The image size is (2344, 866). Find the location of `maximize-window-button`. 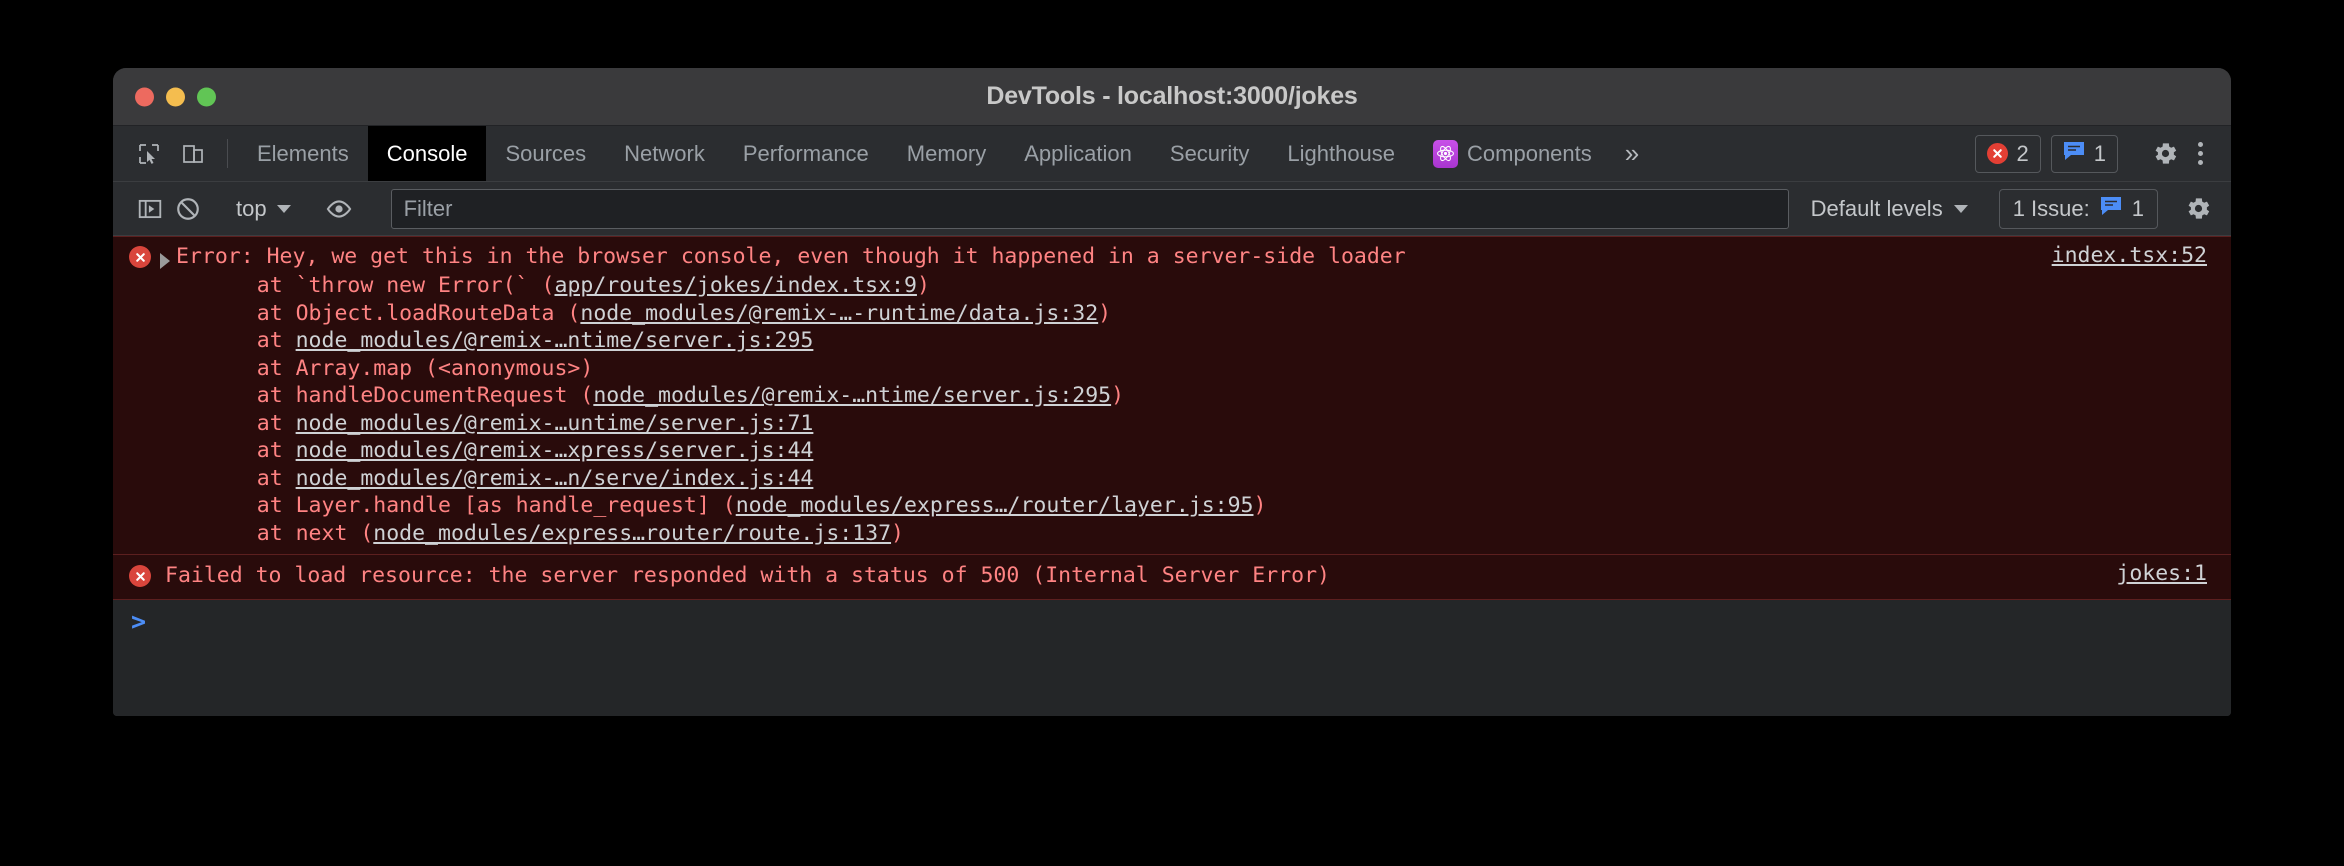

maximize-window-button is located at coordinates (206, 96).